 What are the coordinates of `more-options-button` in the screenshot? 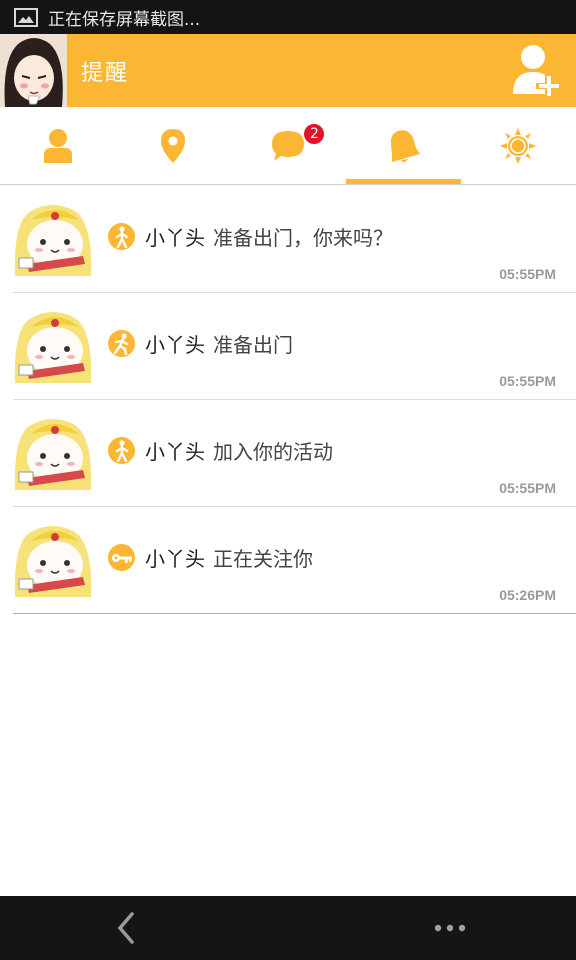 It's located at (451, 928).